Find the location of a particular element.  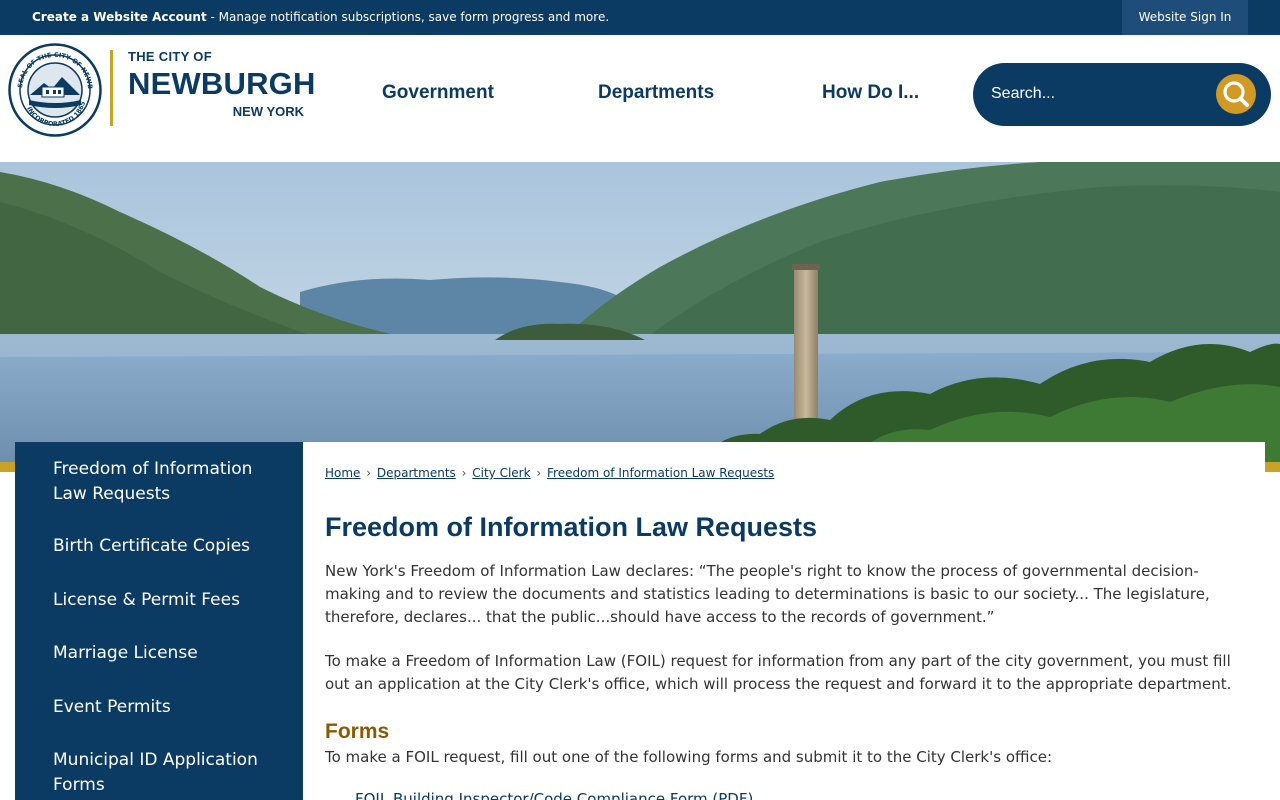

sidebar-item-event-permits: Event Permits is located at coordinates (168, 707).